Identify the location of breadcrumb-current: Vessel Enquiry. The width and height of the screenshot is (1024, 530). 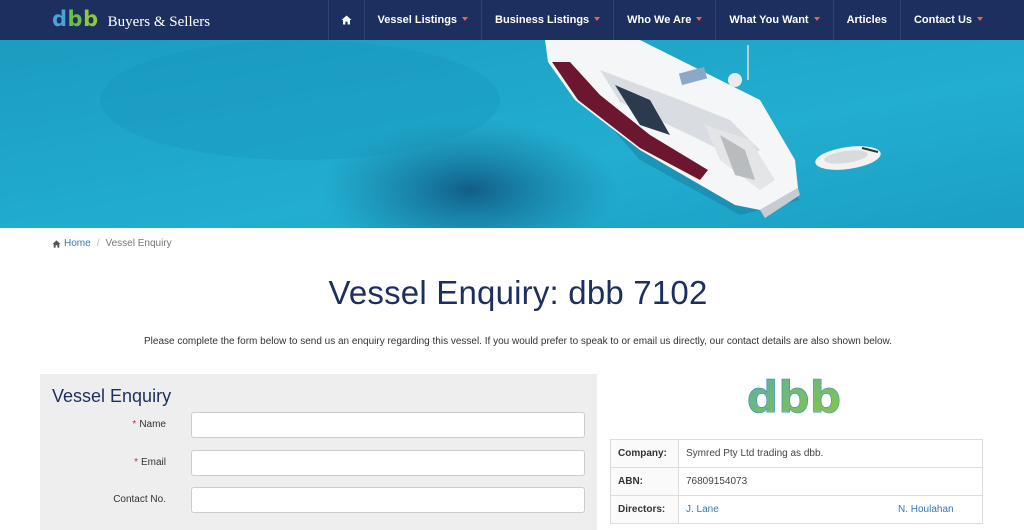
(138, 243).